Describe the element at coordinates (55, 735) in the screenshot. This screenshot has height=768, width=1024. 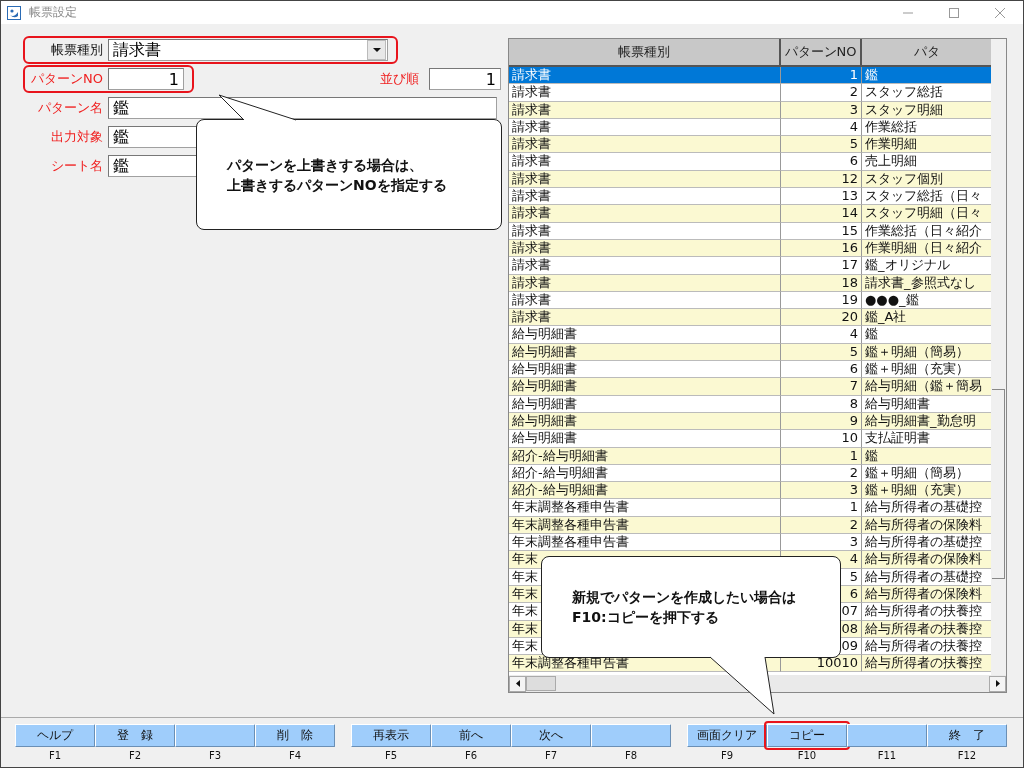
I see `function-key-button: ヘルプ` at that location.